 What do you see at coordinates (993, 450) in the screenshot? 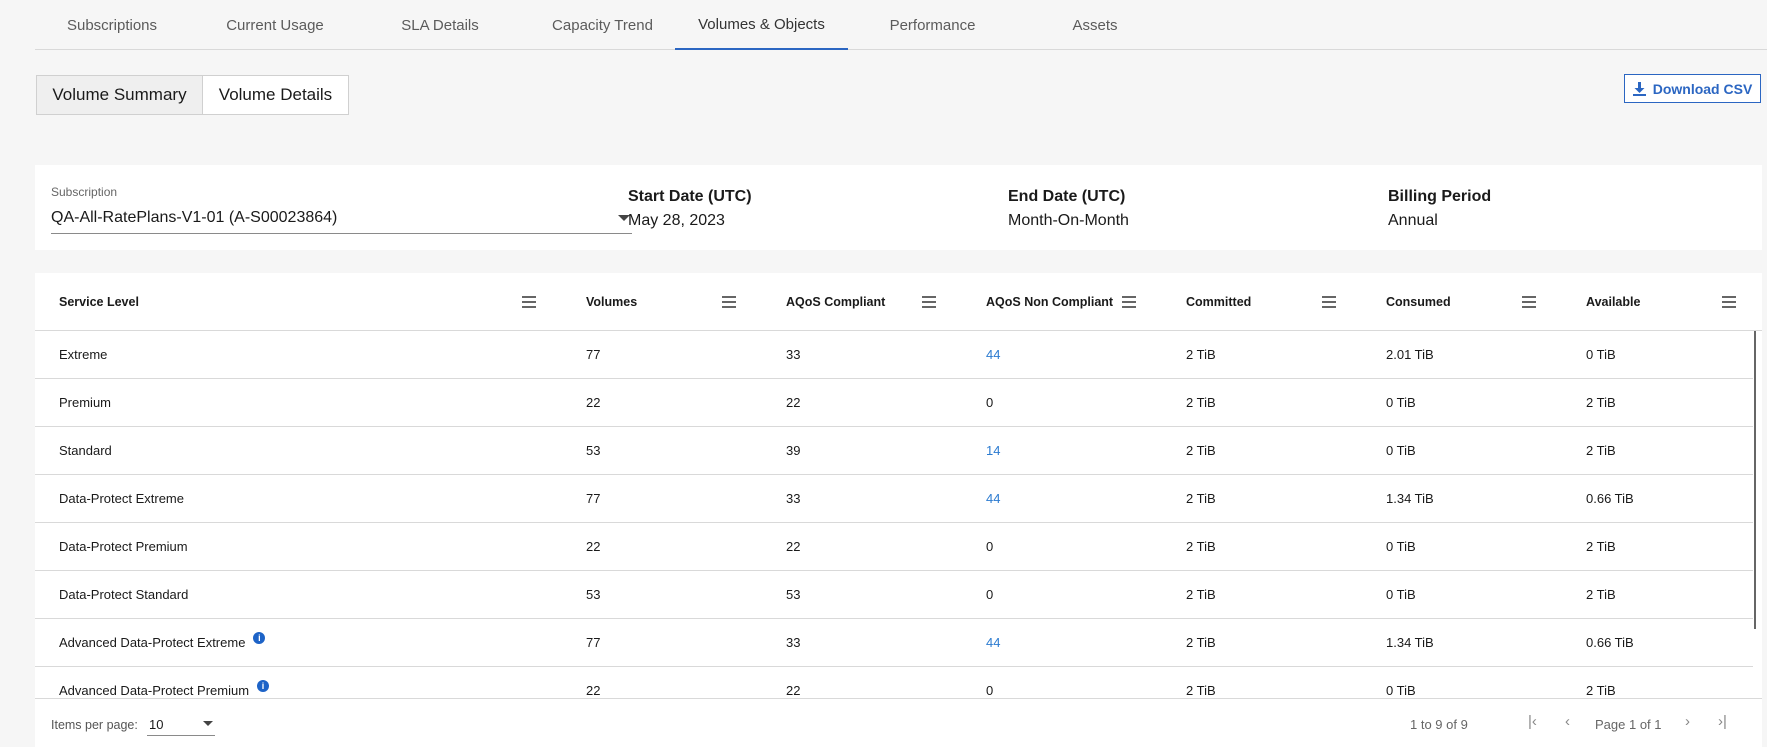
I see `aqos-non-compliant-link: 14` at bounding box center [993, 450].